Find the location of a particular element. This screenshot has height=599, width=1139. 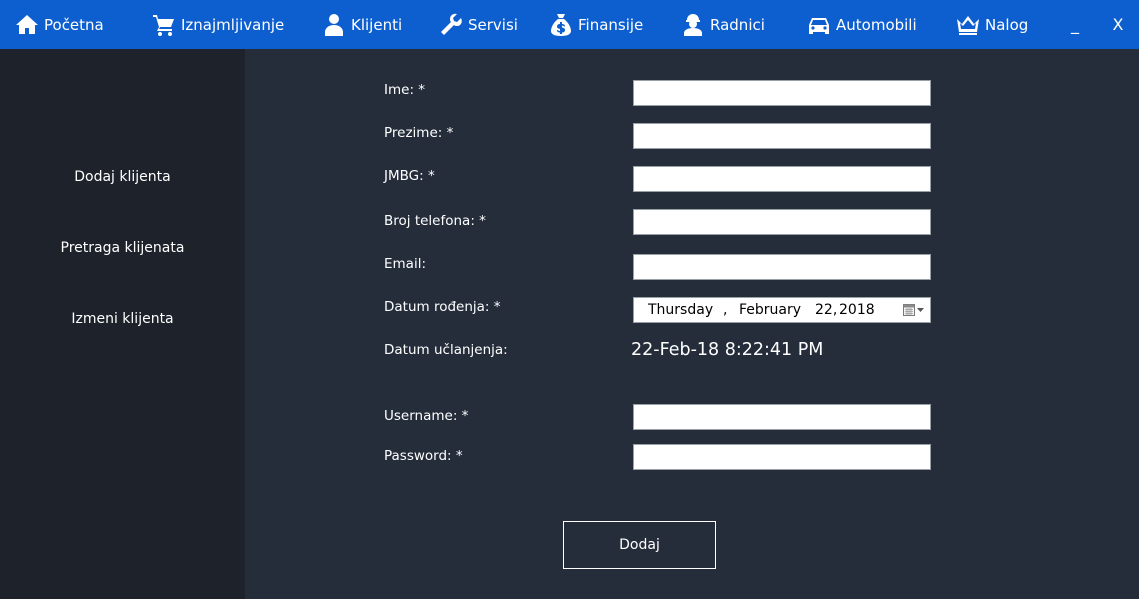

home-icon is located at coordinates (27, 24).